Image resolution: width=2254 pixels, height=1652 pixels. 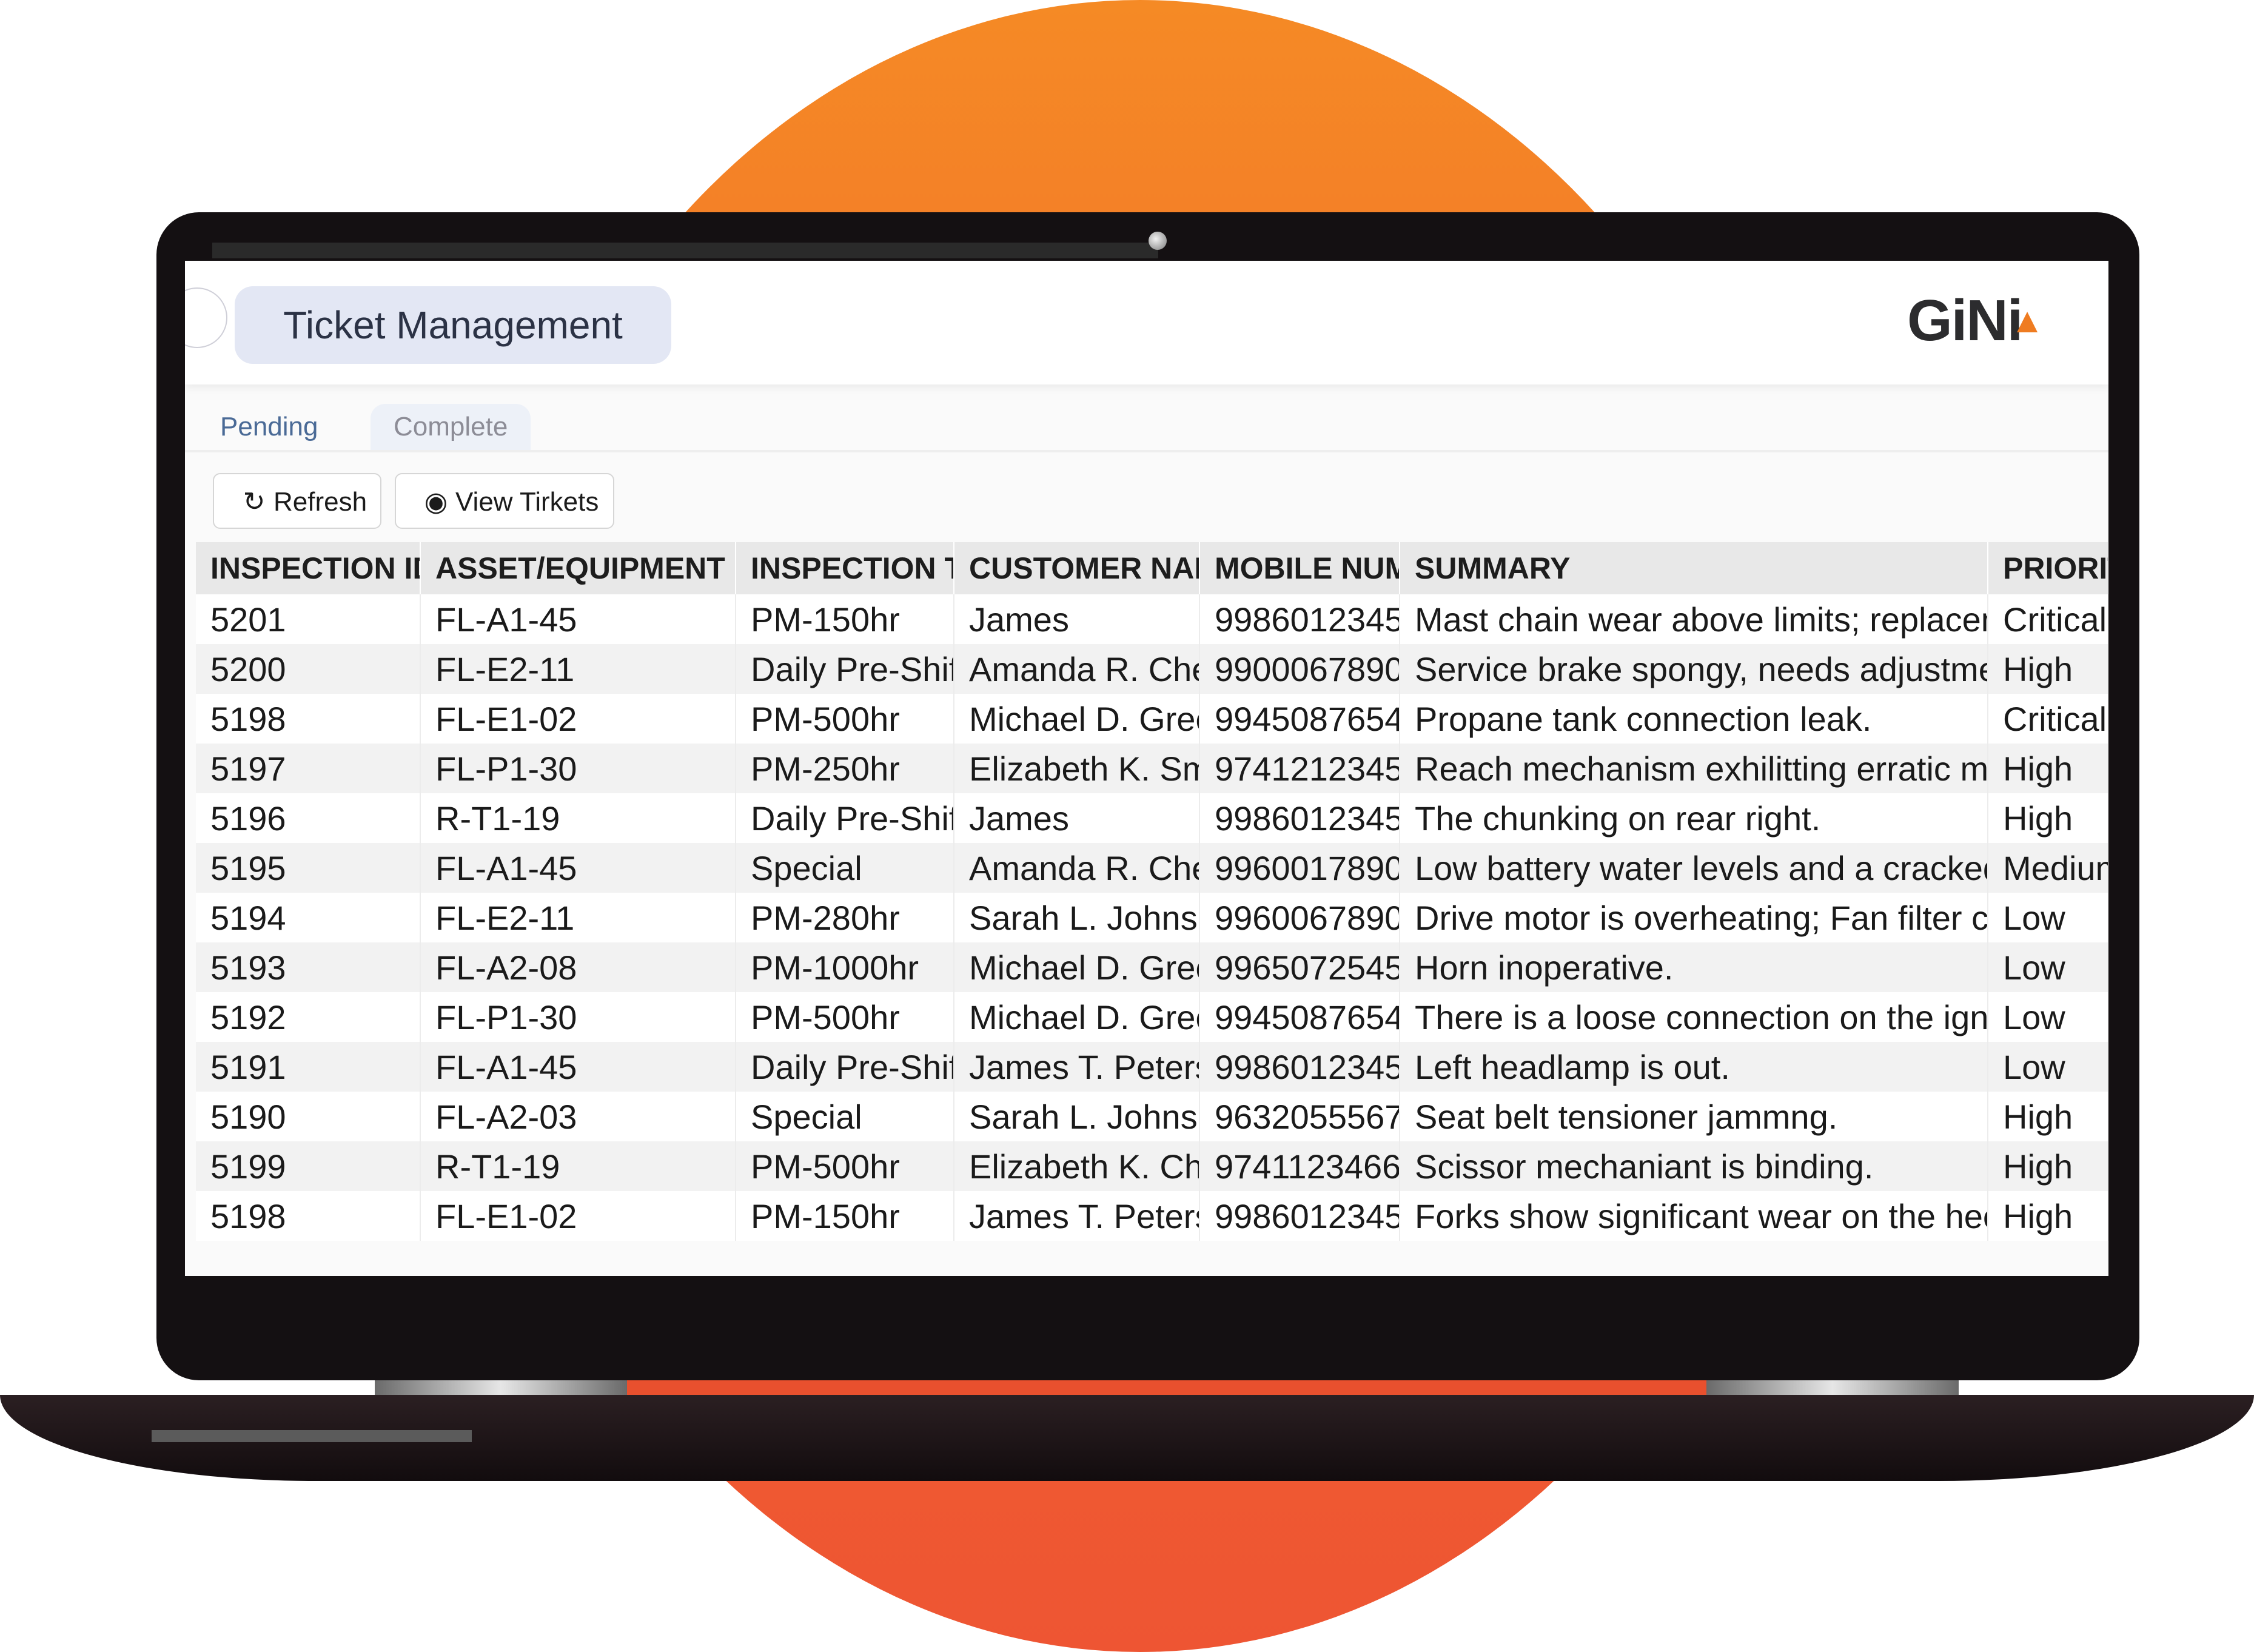 I want to click on table-cell: 5199, so click(x=308, y=1166).